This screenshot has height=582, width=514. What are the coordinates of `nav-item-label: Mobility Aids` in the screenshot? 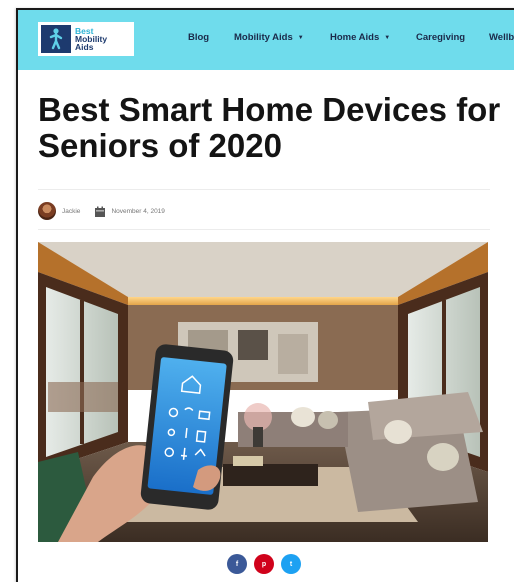 It's located at (263, 37).